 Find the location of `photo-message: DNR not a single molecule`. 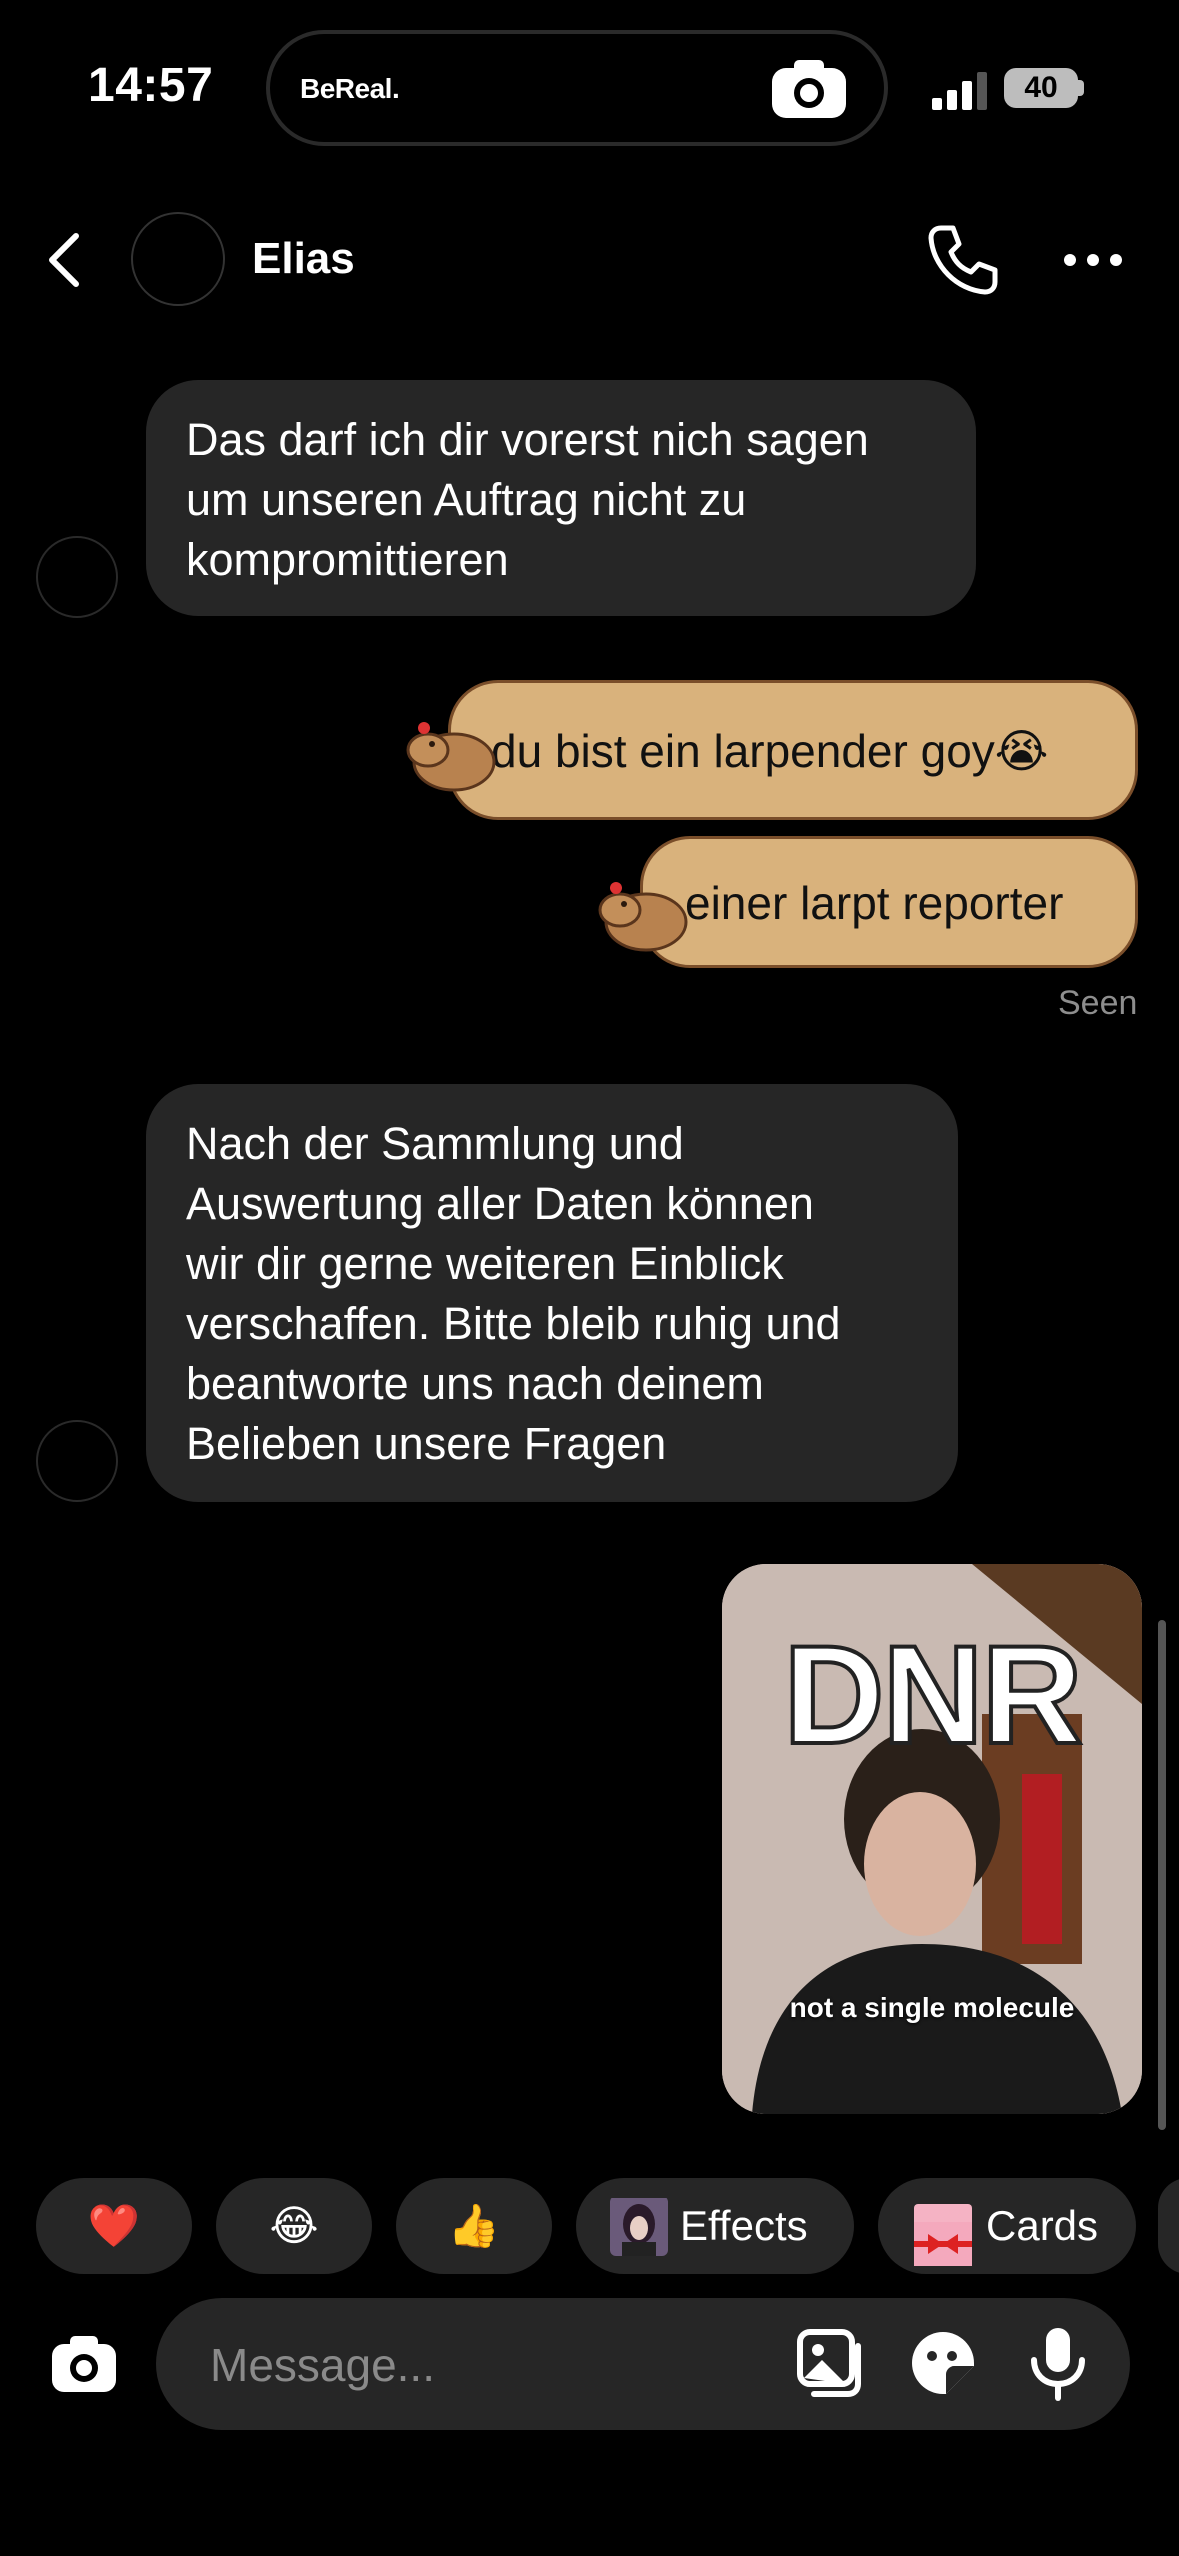

photo-message: DNR not a single molecule is located at coordinates (932, 1839).